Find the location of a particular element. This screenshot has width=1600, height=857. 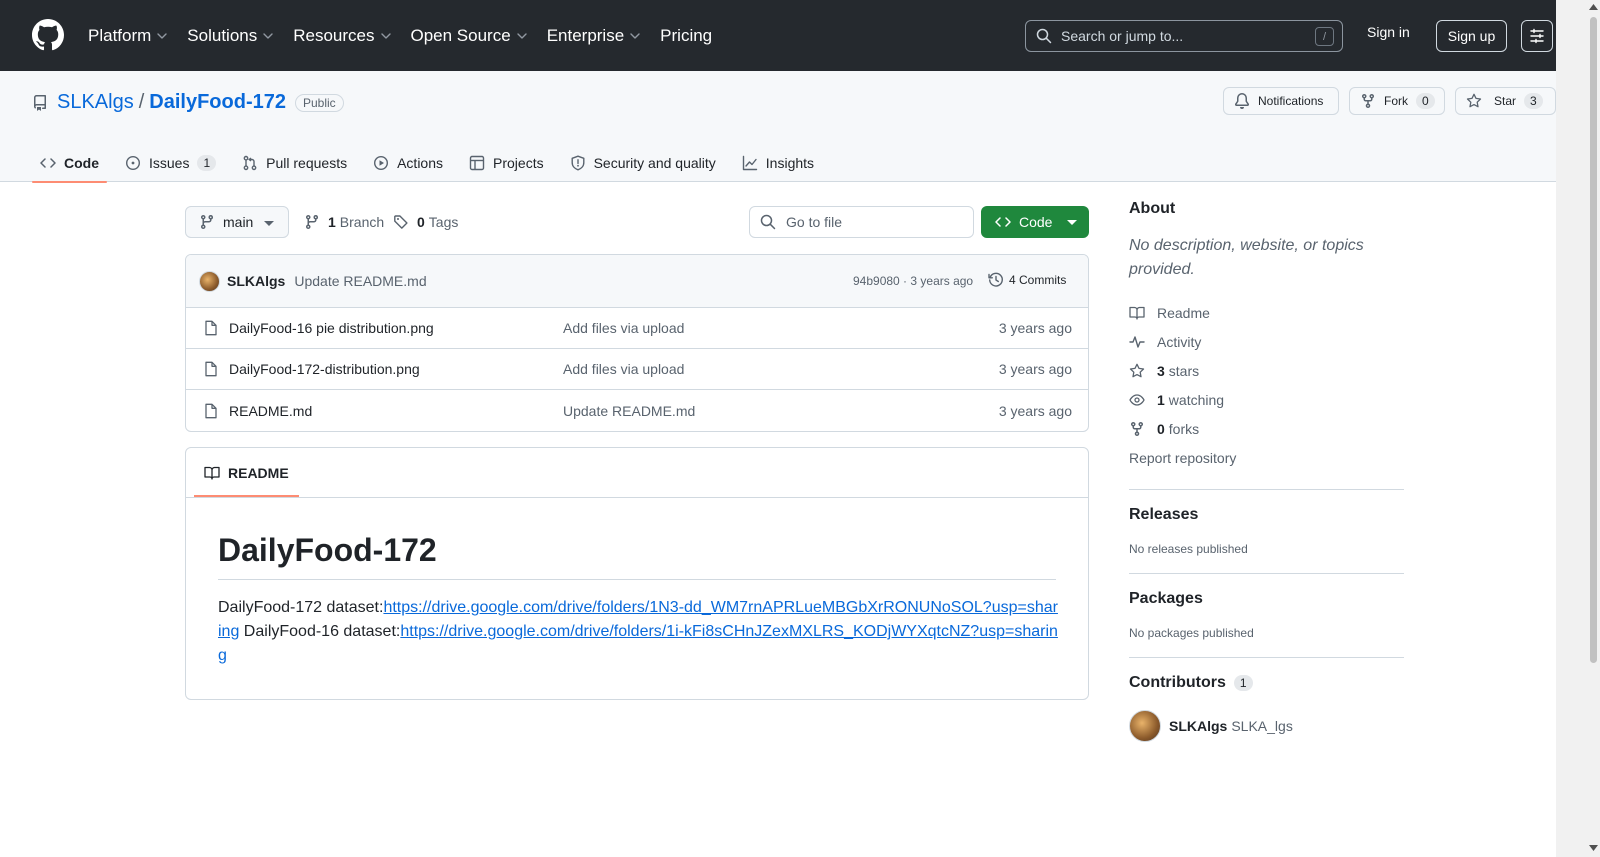

commits-history-link: 4 Commits is located at coordinates (1027, 280).